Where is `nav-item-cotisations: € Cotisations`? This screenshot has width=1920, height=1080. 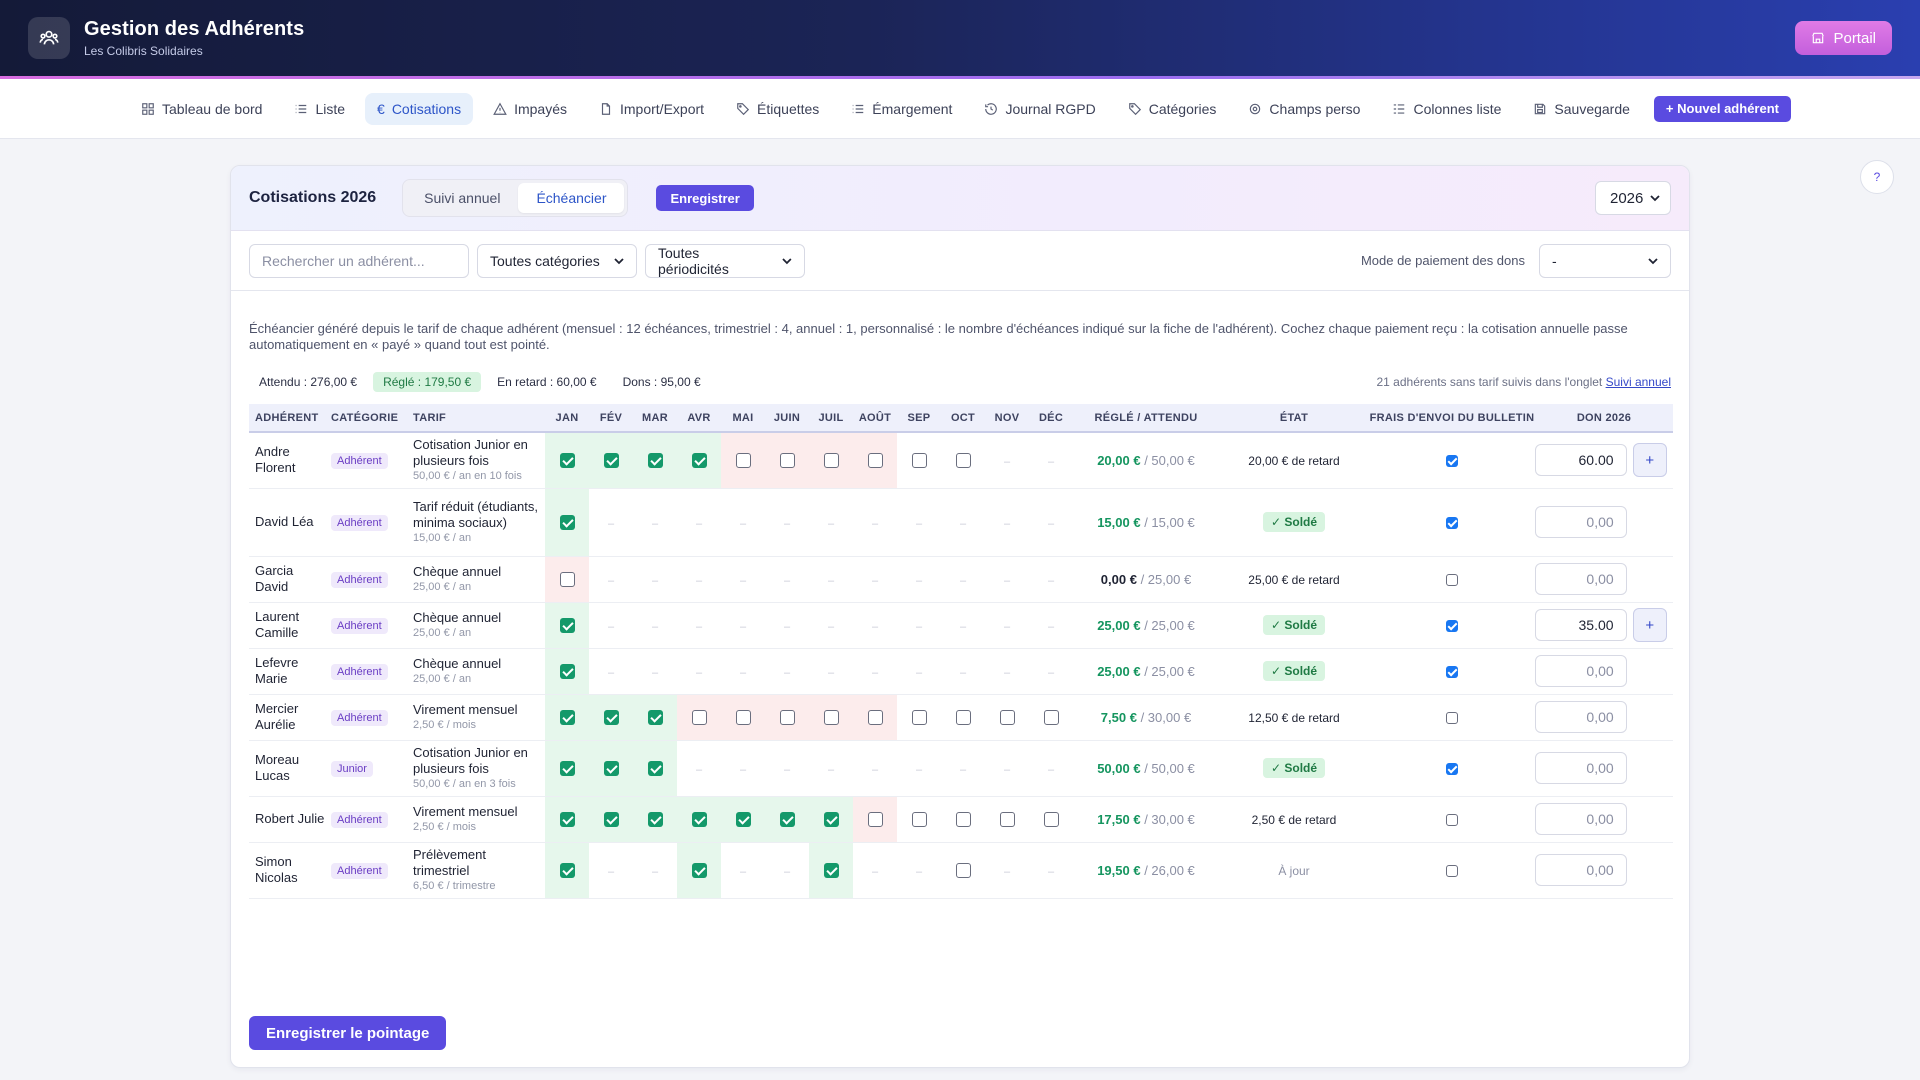
nav-item-cotisations: € Cotisations is located at coordinates (419, 108).